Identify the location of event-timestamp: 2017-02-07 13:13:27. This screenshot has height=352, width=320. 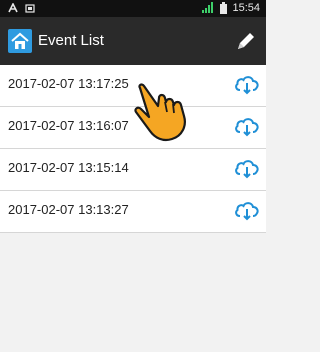
(68, 209).